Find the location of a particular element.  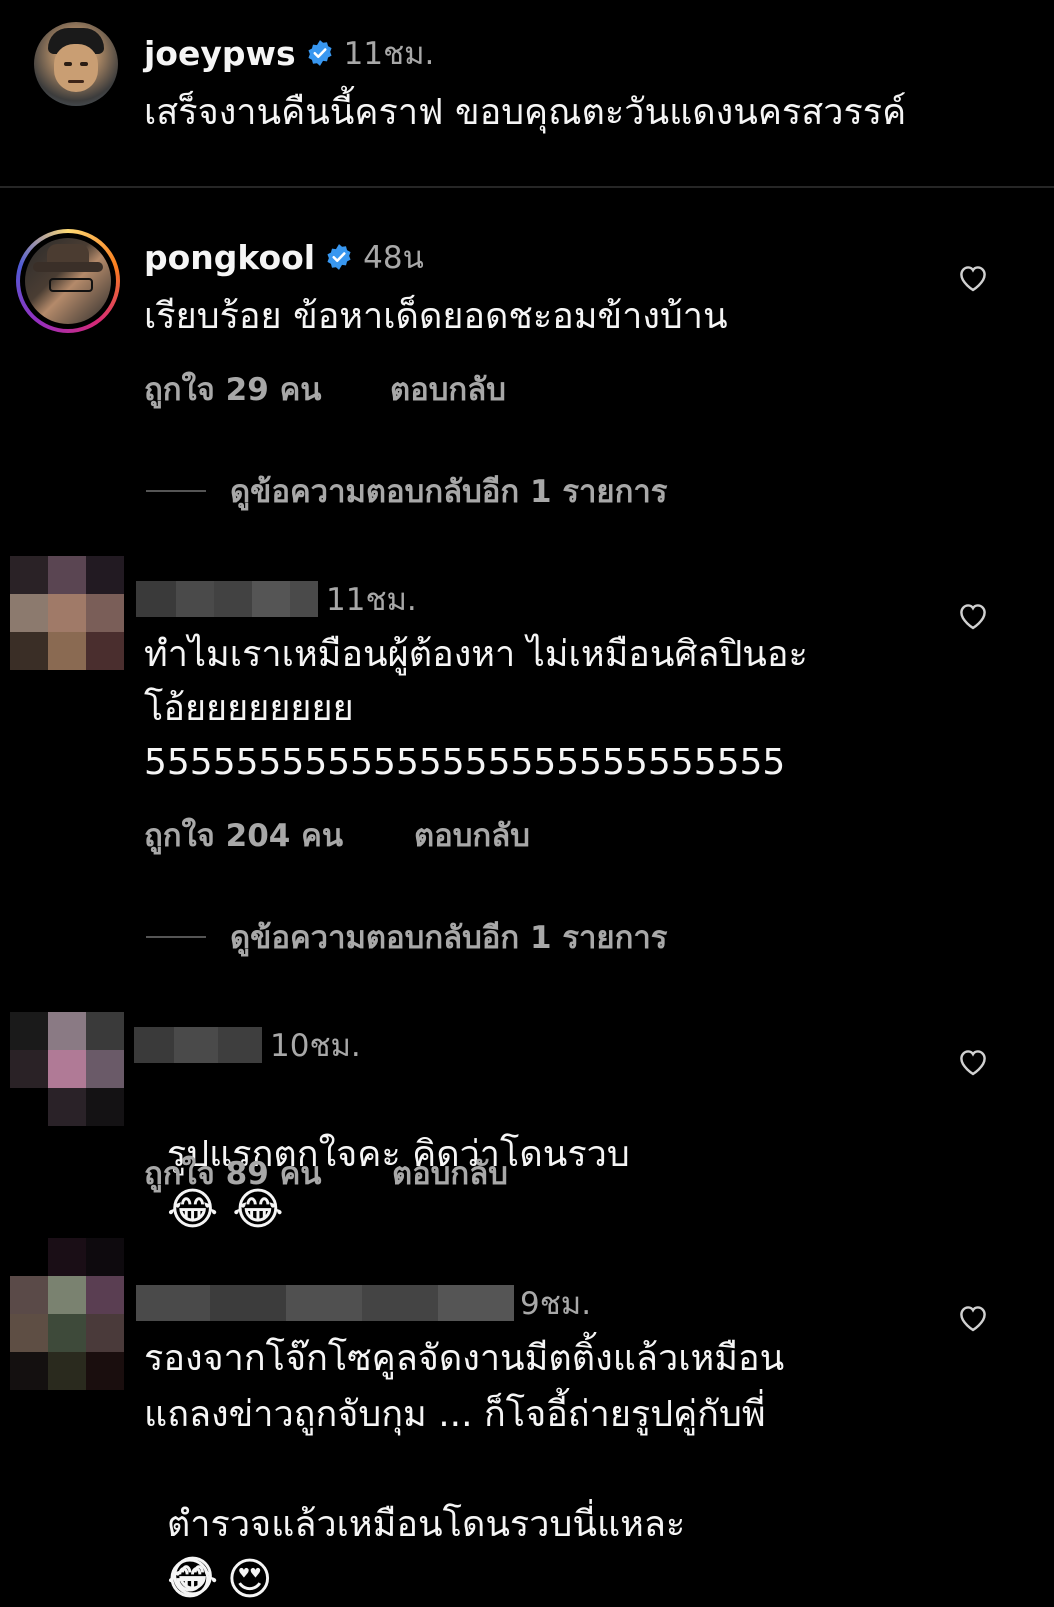

comment-time: 11ชม. is located at coordinates (371, 600).